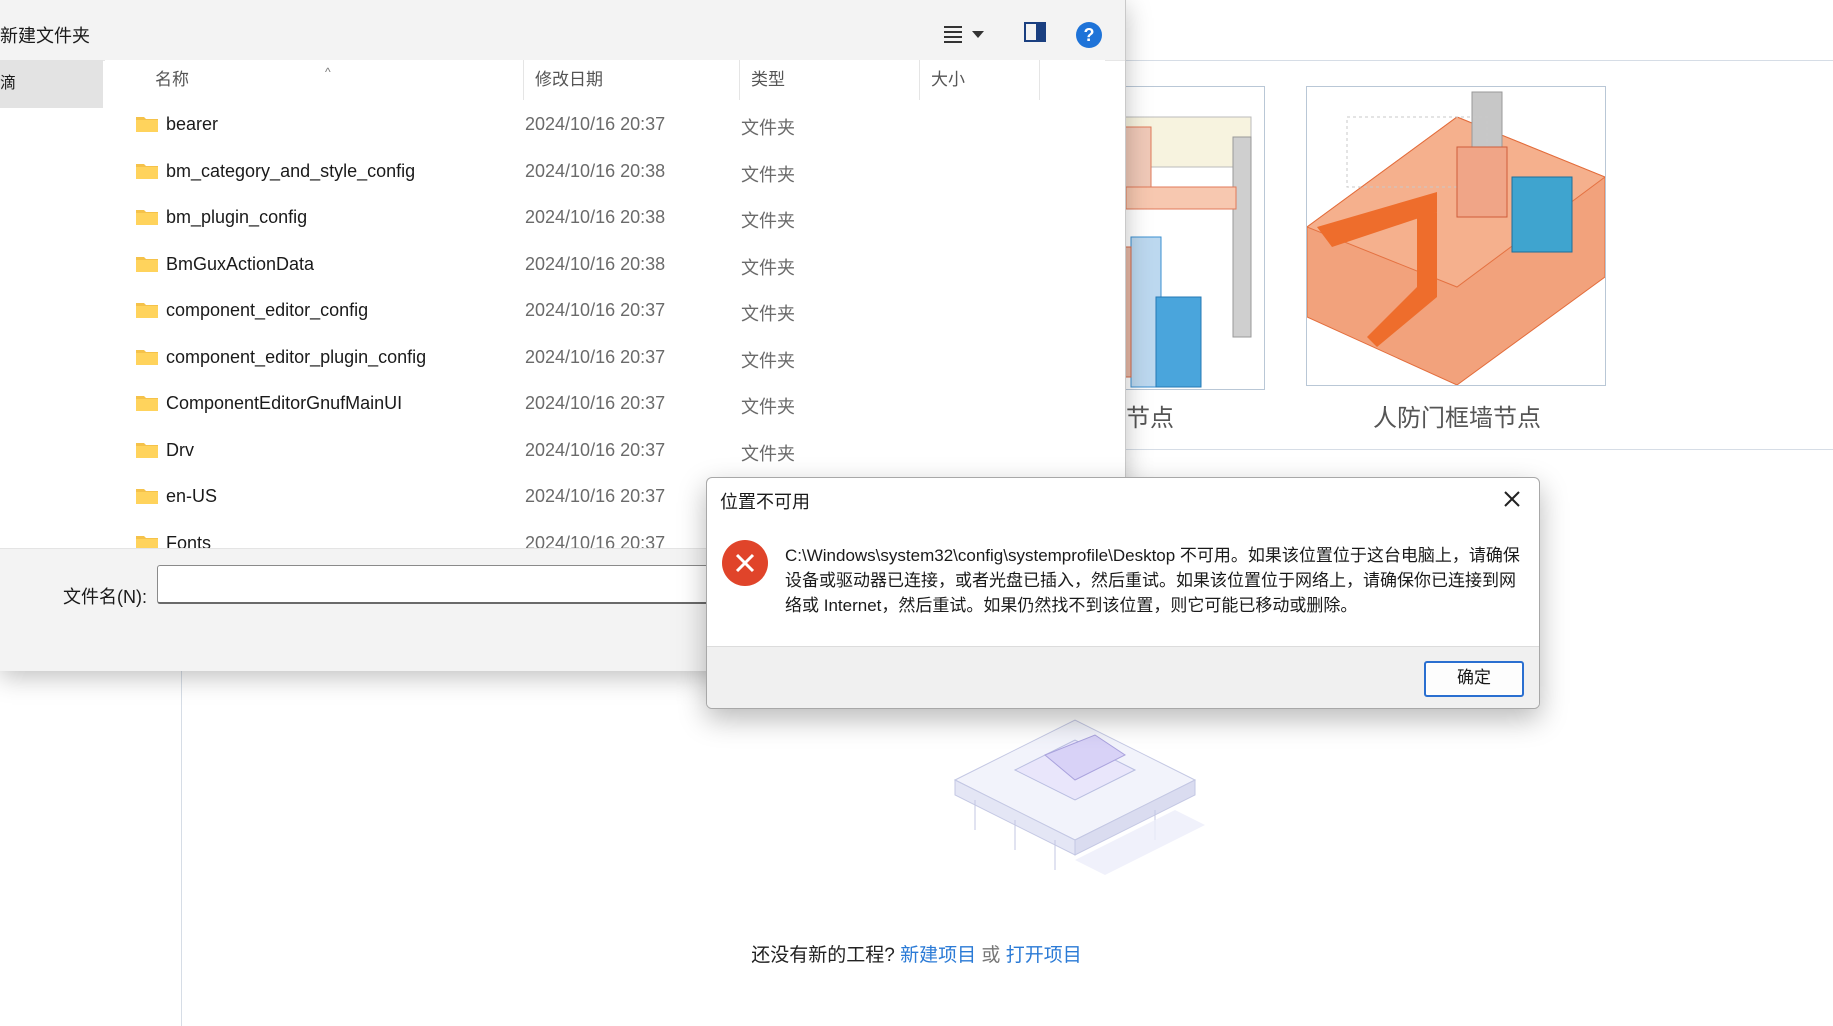  Describe the element at coordinates (1474, 679) in the screenshot. I see `ok-button: 确定` at that location.